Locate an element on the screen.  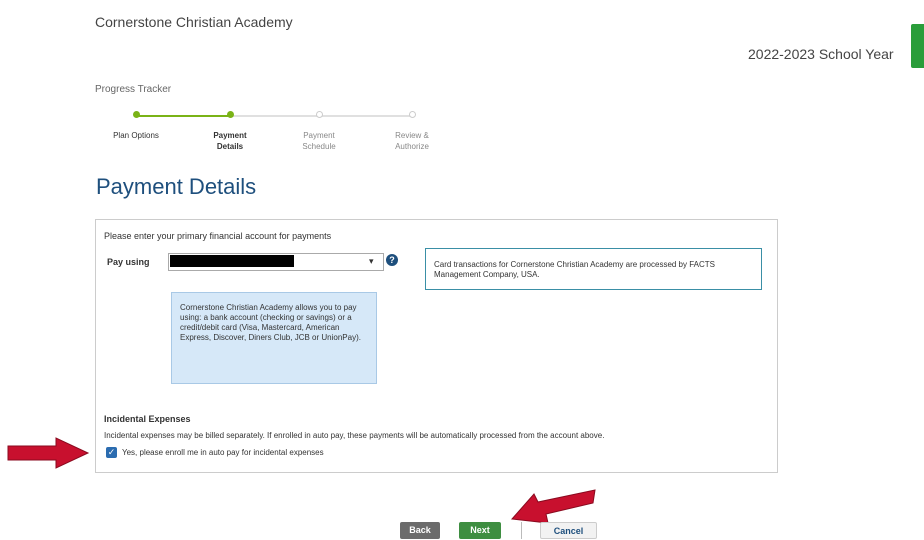
back-button: Back is located at coordinates (420, 530).